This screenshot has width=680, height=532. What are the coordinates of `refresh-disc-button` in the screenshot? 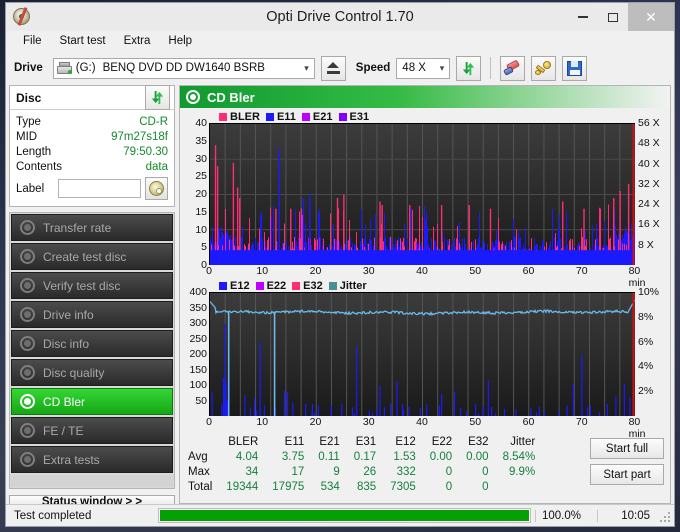 It's located at (157, 97).